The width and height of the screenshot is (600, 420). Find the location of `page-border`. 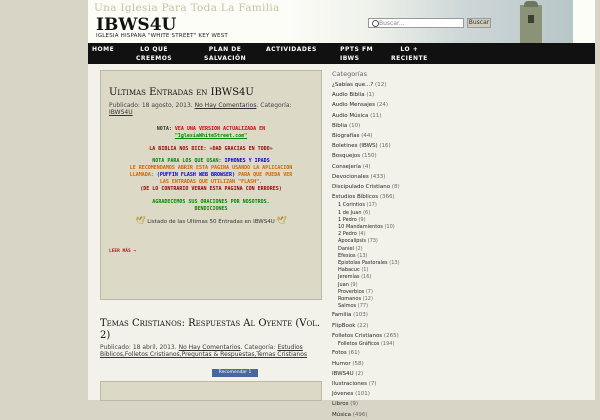

page-border is located at coordinates (598, 200).